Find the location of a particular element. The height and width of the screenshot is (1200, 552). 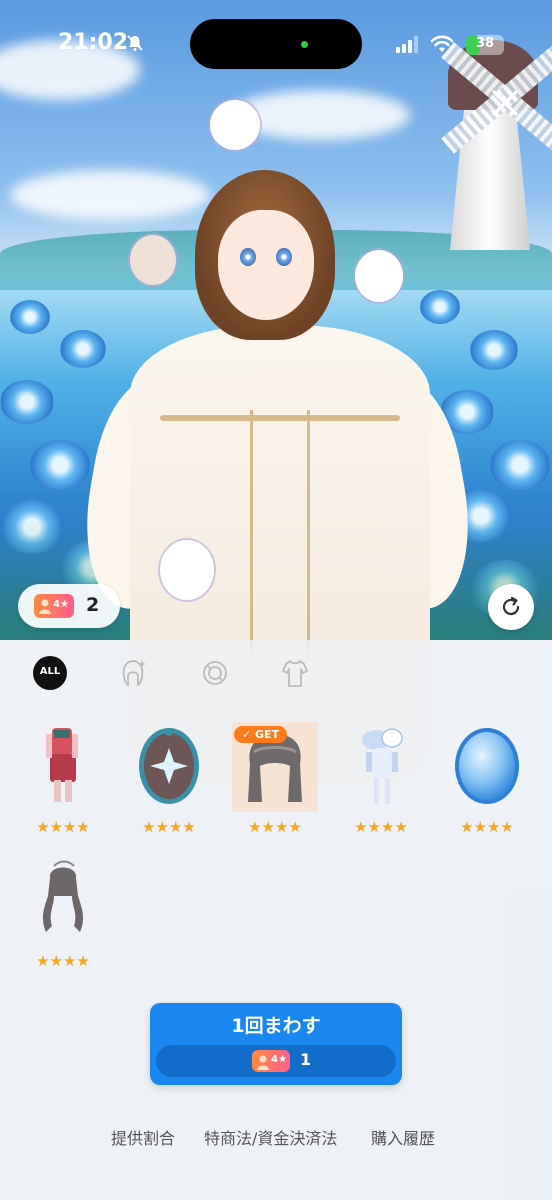

legal-notice-link: 特商法/資金決済法 is located at coordinates (270, 1137).